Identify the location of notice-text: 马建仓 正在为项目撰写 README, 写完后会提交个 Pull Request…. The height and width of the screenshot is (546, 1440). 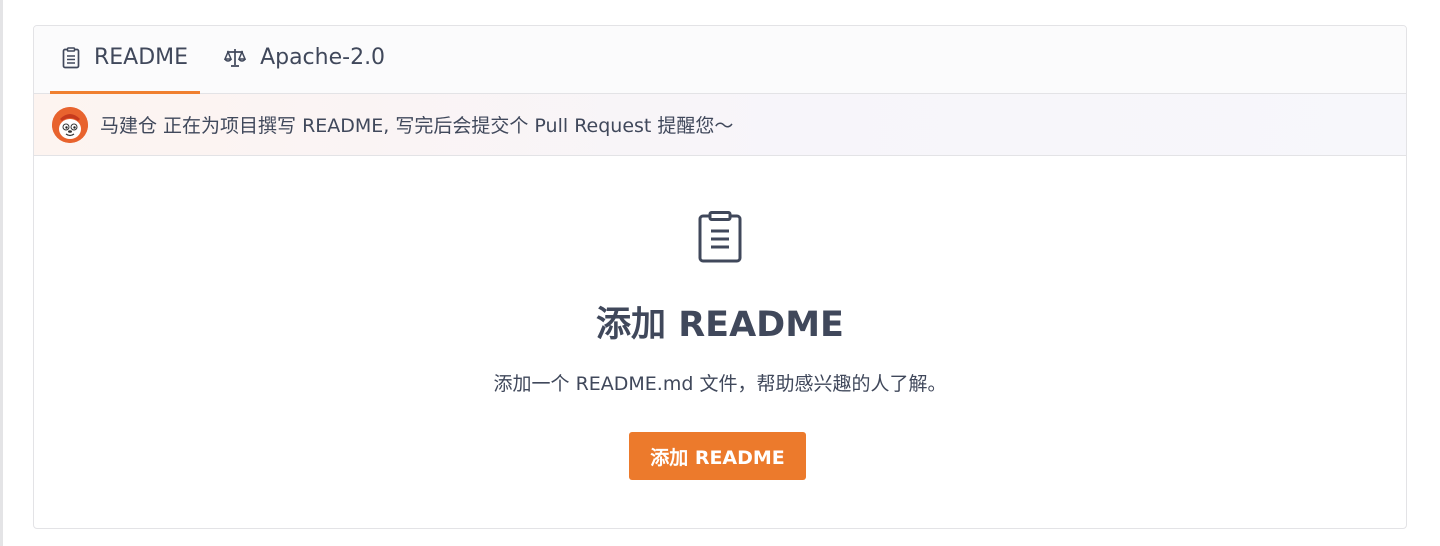
(417, 126).